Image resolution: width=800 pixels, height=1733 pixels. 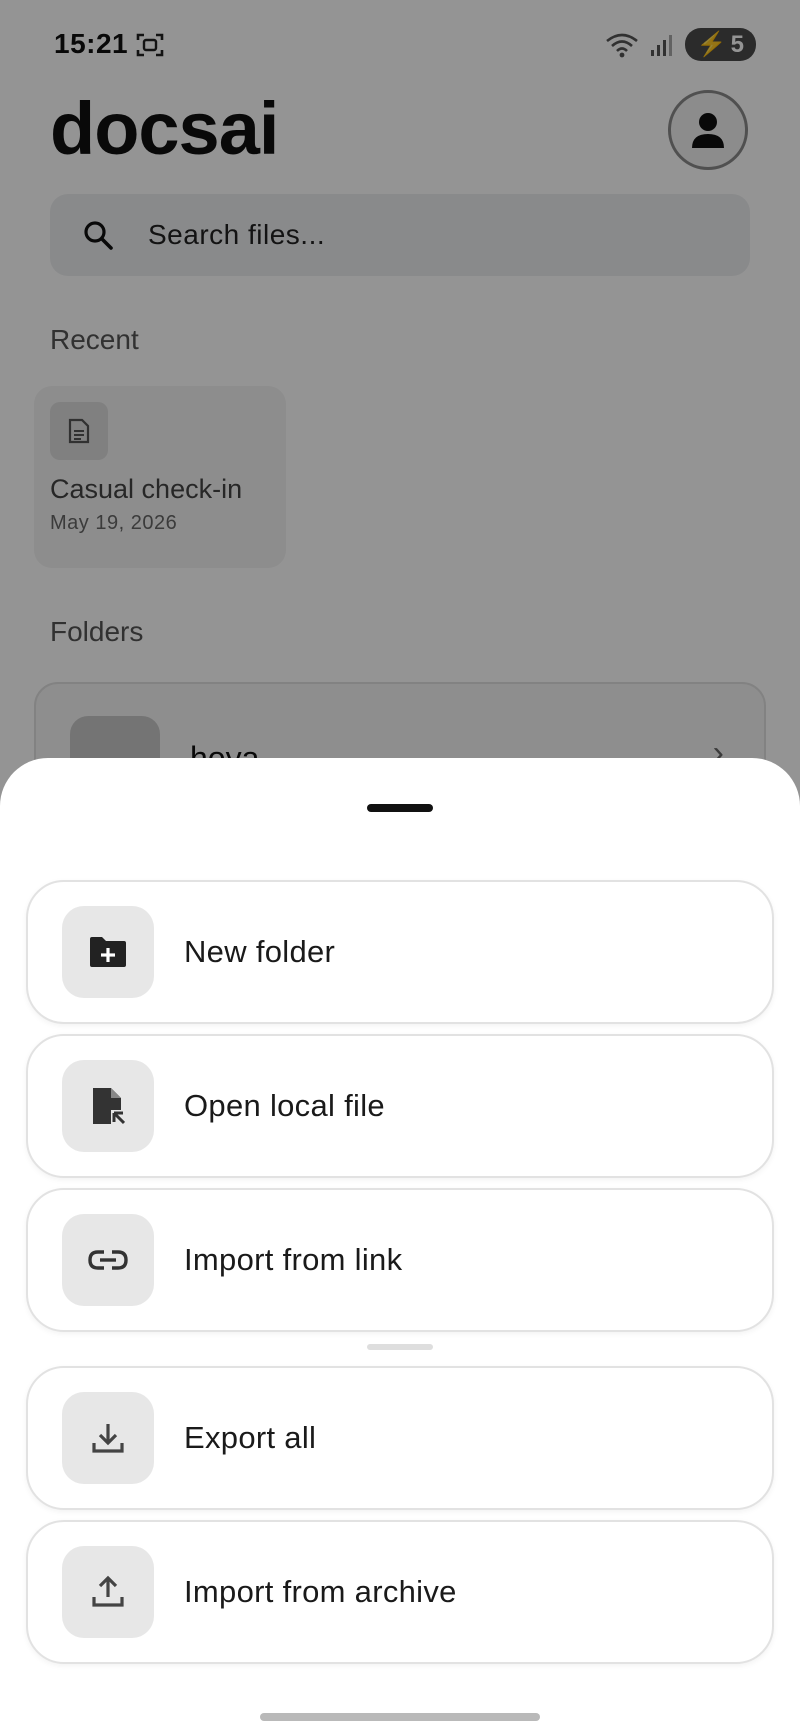 I want to click on home-indicator, so click(x=400, y=1717).